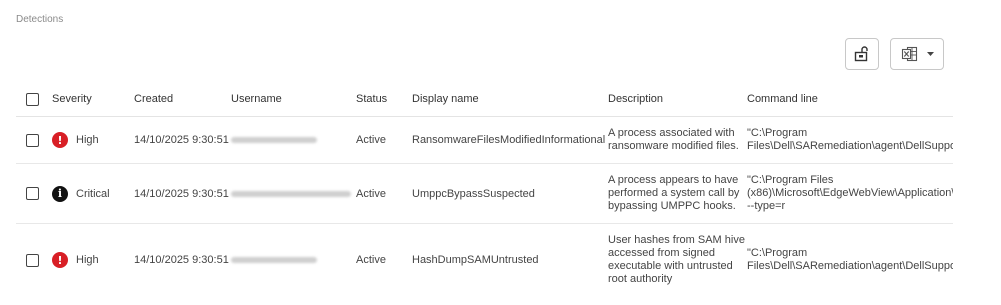 The image size is (1001, 305). I want to click on column-header-username: Username, so click(293, 99).